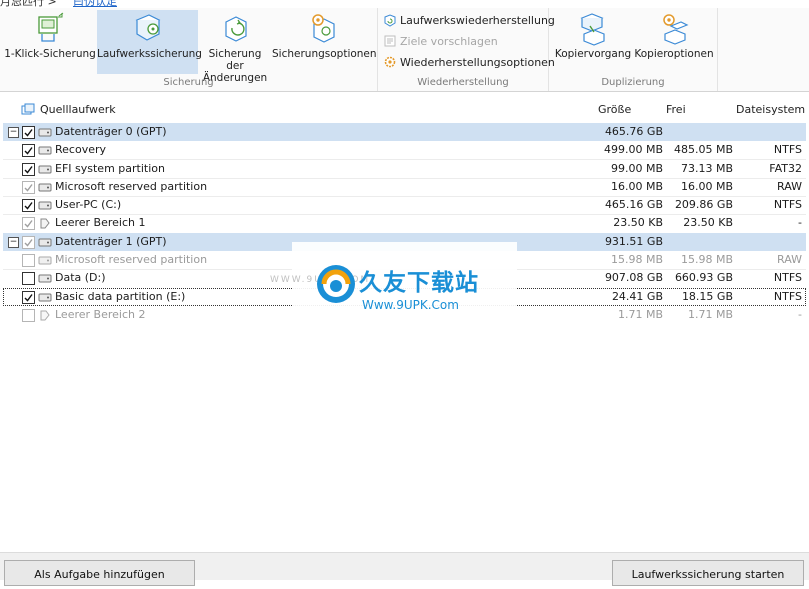 The width and height of the screenshot is (809, 589). What do you see at coordinates (593, 42) in the screenshot?
I see `copy-operation-button: Kopiervorgang` at bounding box center [593, 42].